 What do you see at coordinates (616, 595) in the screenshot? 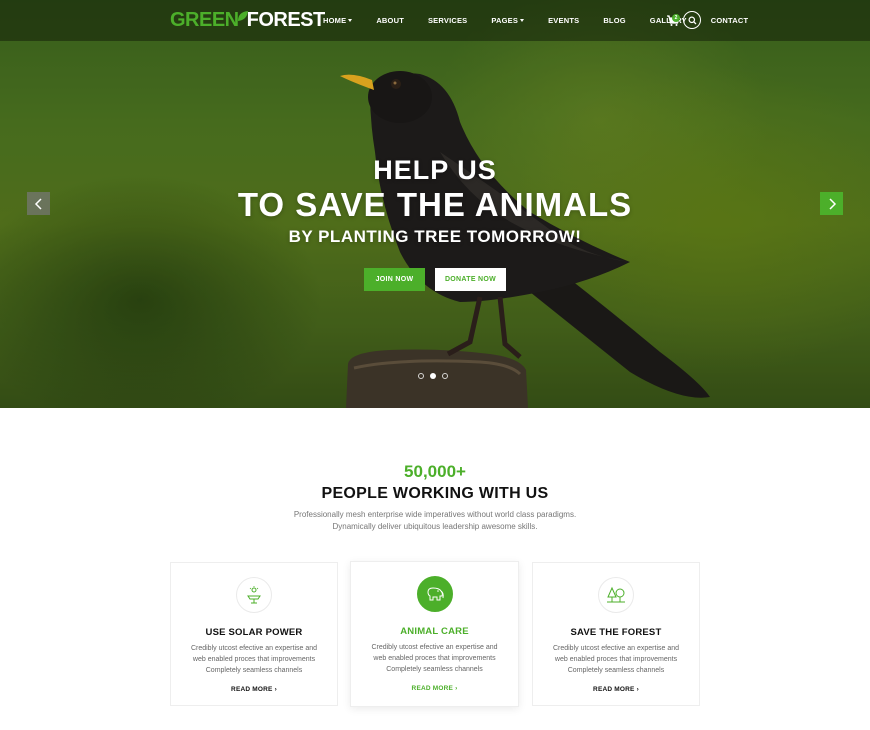
I see `trees-icon` at bounding box center [616, 595].